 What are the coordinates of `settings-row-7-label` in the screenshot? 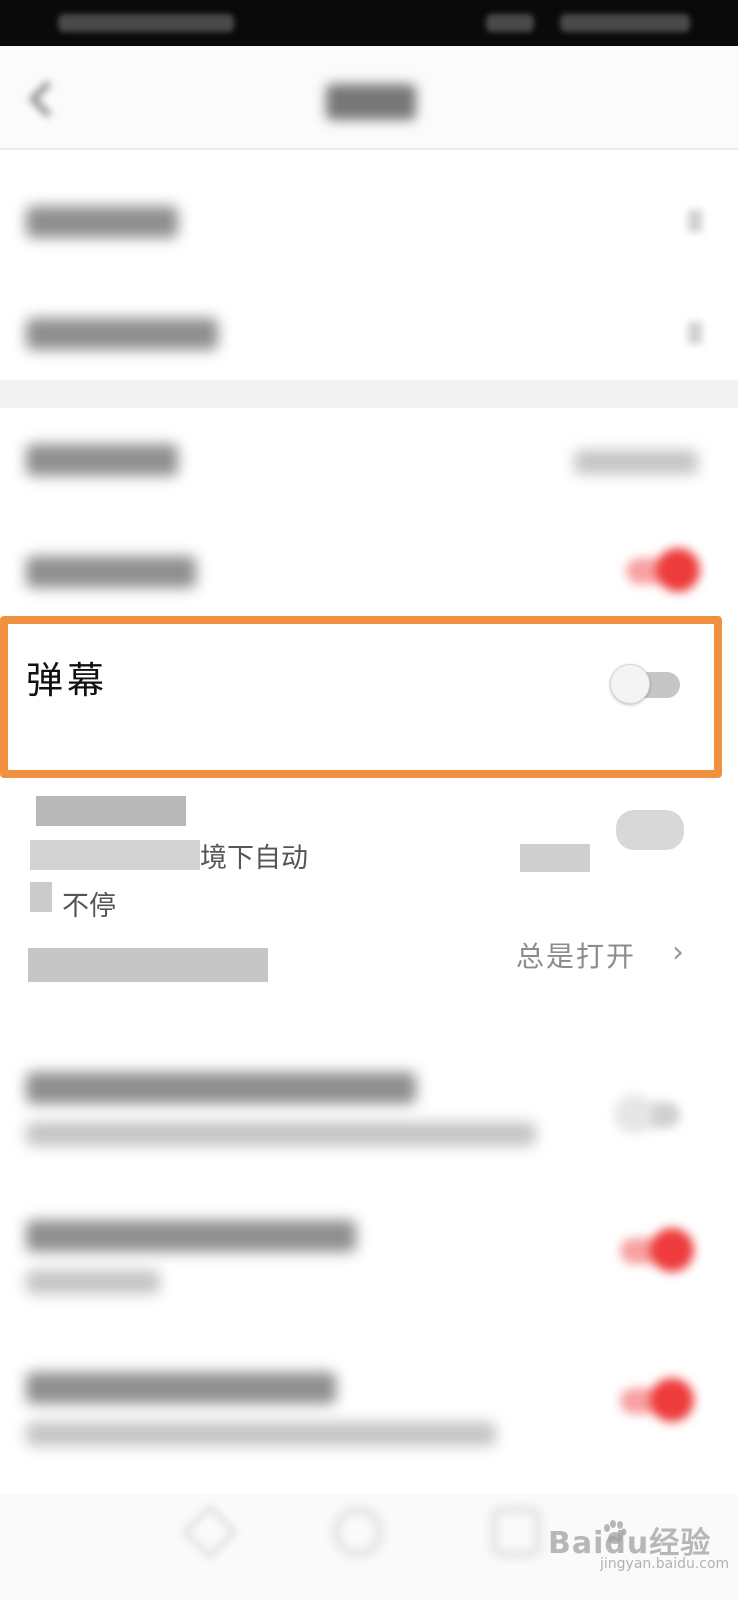 It's located at (181, 1388).